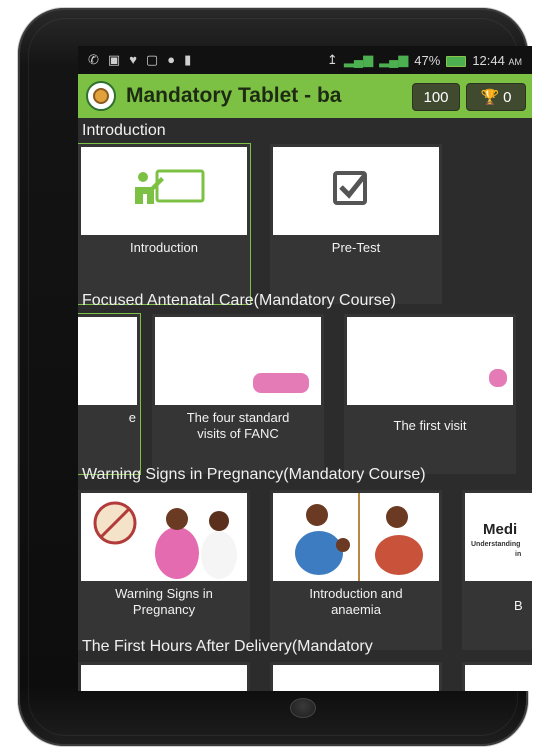  What do you see at coordinates (164, 593) in the screenshot?
I see `card-label-line1: Warning Signs in` at bounding box center [164, 593].